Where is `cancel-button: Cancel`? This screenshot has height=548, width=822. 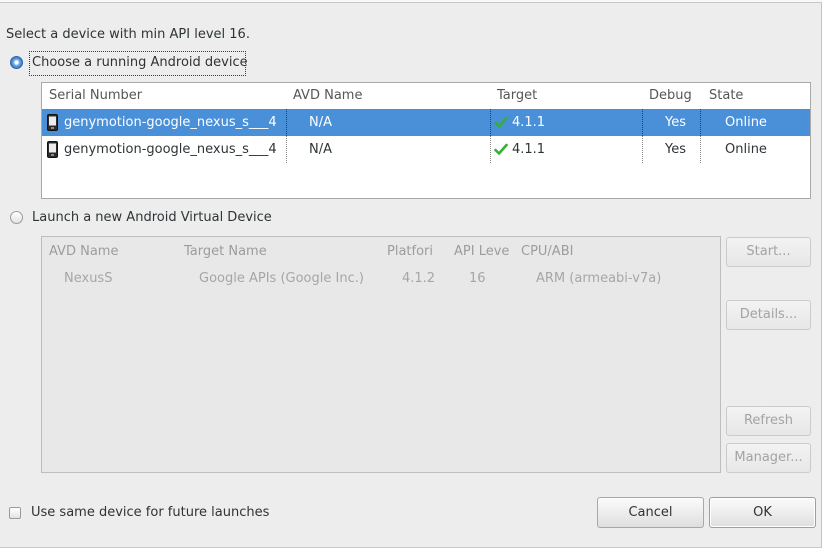 cancel-button: Cancel is located at coordinates (650, 512).